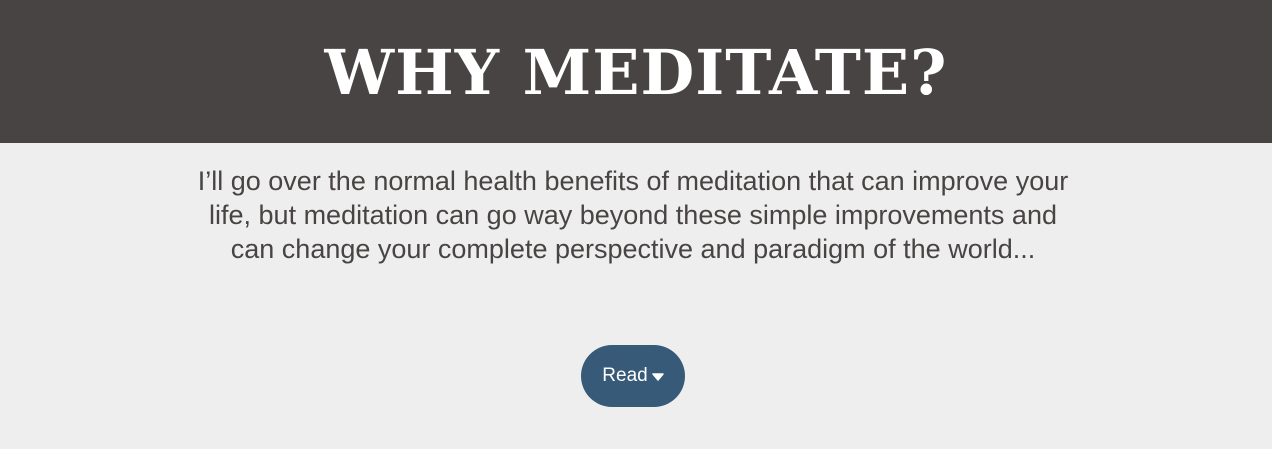 The height and width of the screenshot is (449, 1272). Describe the element at coordinates (657, 377) in the screenshot. I see `chevron-down-icon` at that location.